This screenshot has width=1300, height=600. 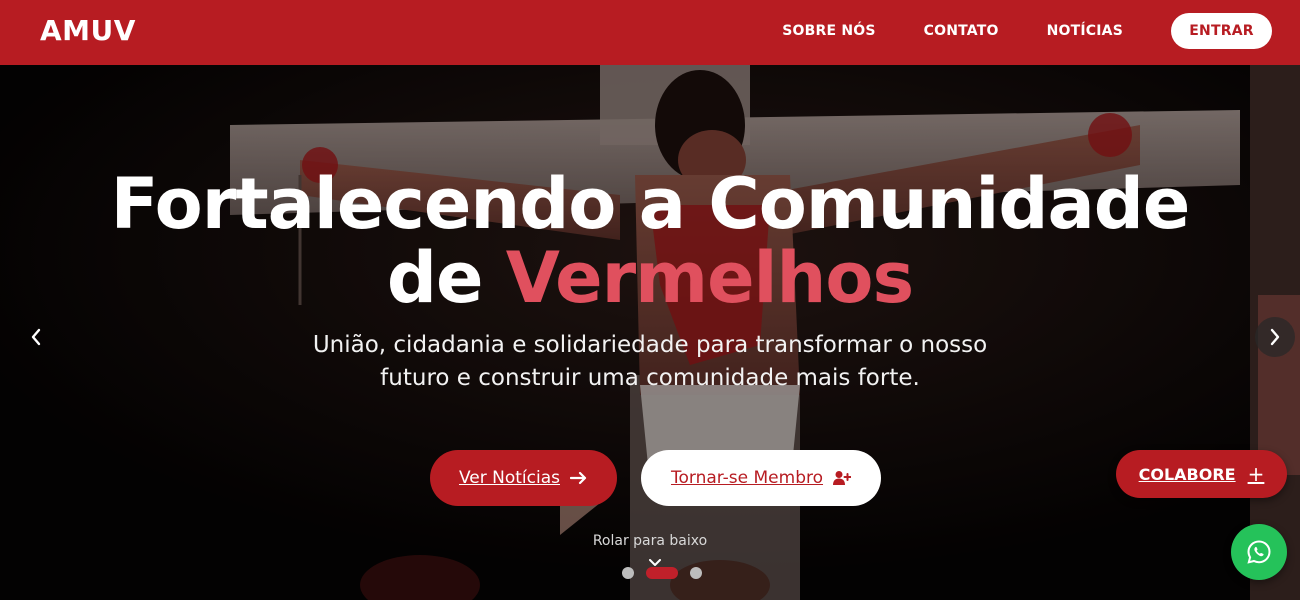 I want to click on arrow-right-icon, so click(x=578, y=478).